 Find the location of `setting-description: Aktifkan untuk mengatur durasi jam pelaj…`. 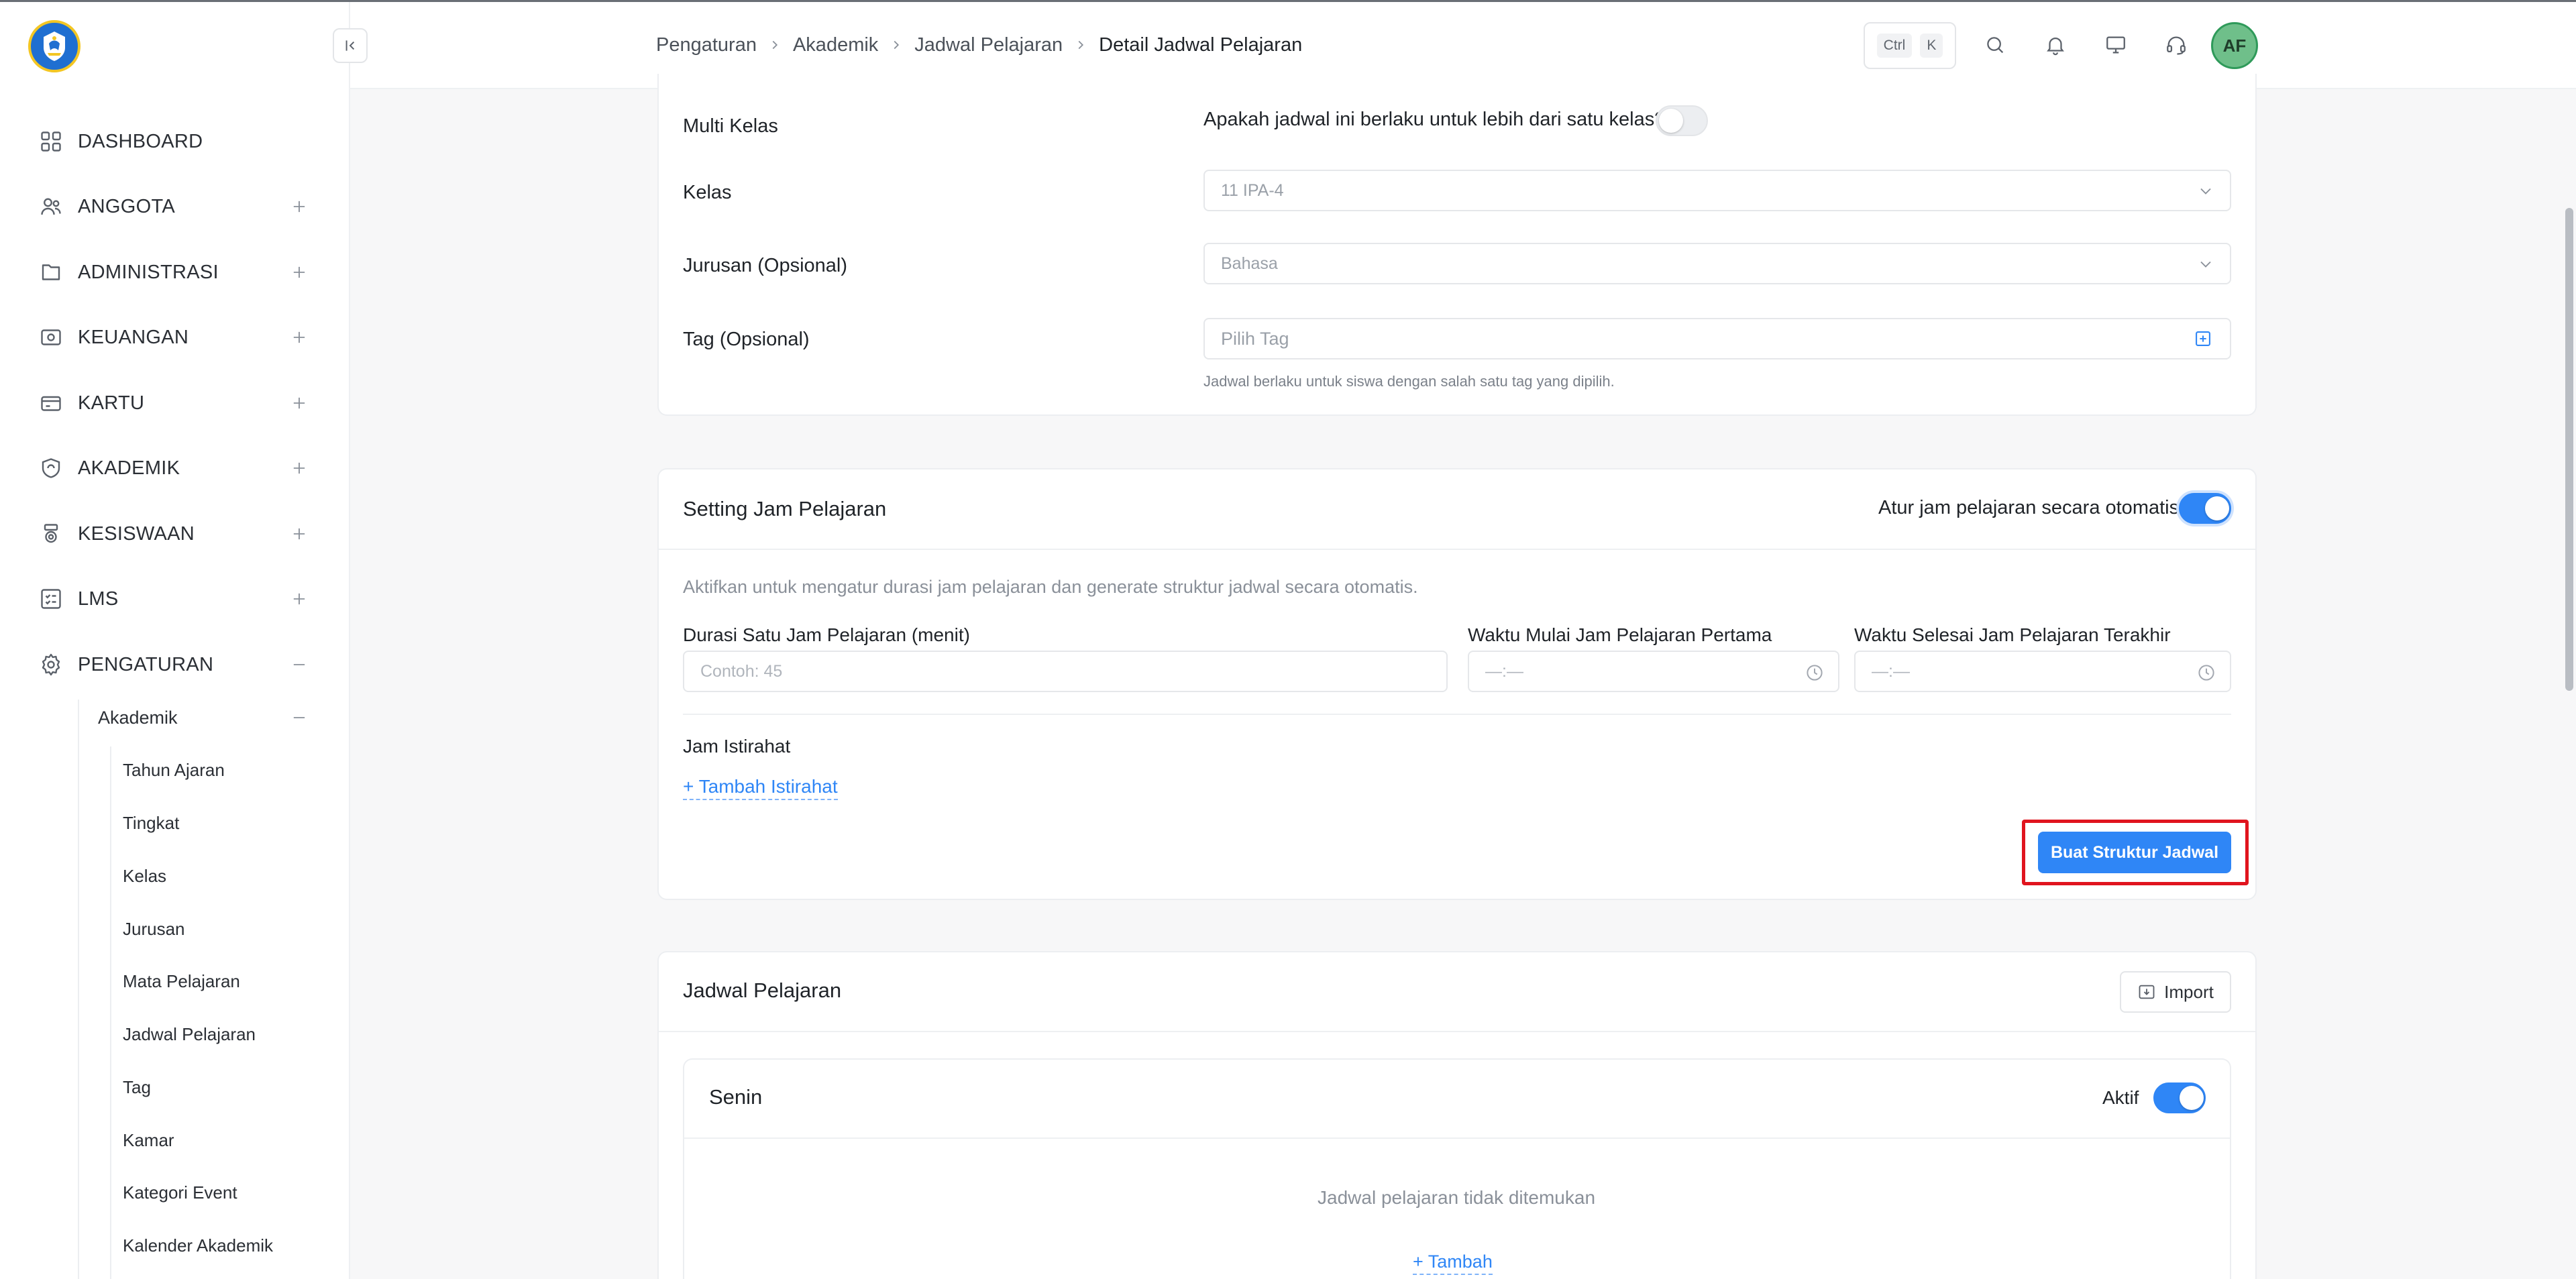

setting-description: Aktifkan untuk mengatur durasi jam pelaj… is located at coordinates (1050, 587).